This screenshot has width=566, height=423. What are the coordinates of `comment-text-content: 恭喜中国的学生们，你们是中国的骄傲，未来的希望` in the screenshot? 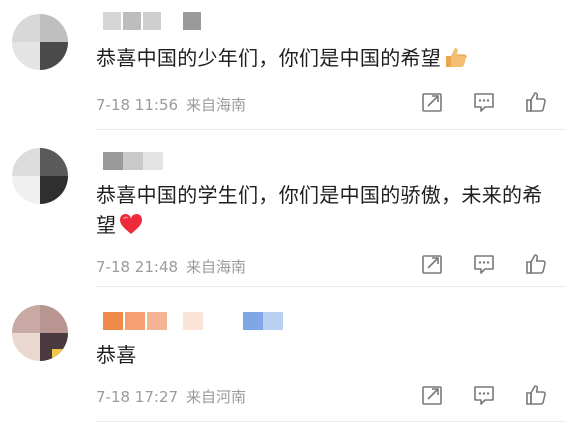 It's located at (319, 210).